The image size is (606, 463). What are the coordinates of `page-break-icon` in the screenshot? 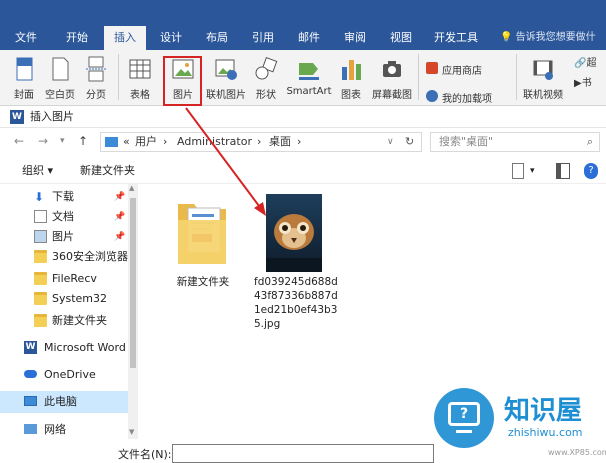 It's located at (96, 69).